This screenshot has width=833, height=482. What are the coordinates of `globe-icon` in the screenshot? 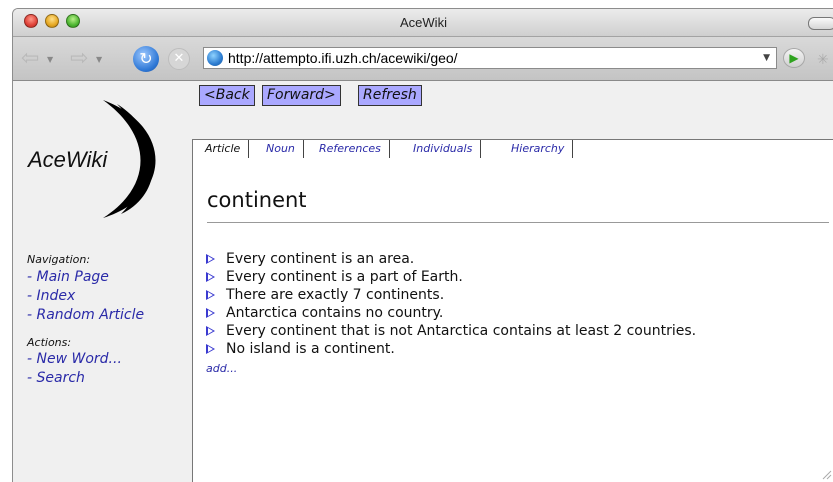 It's located at (215, 58).